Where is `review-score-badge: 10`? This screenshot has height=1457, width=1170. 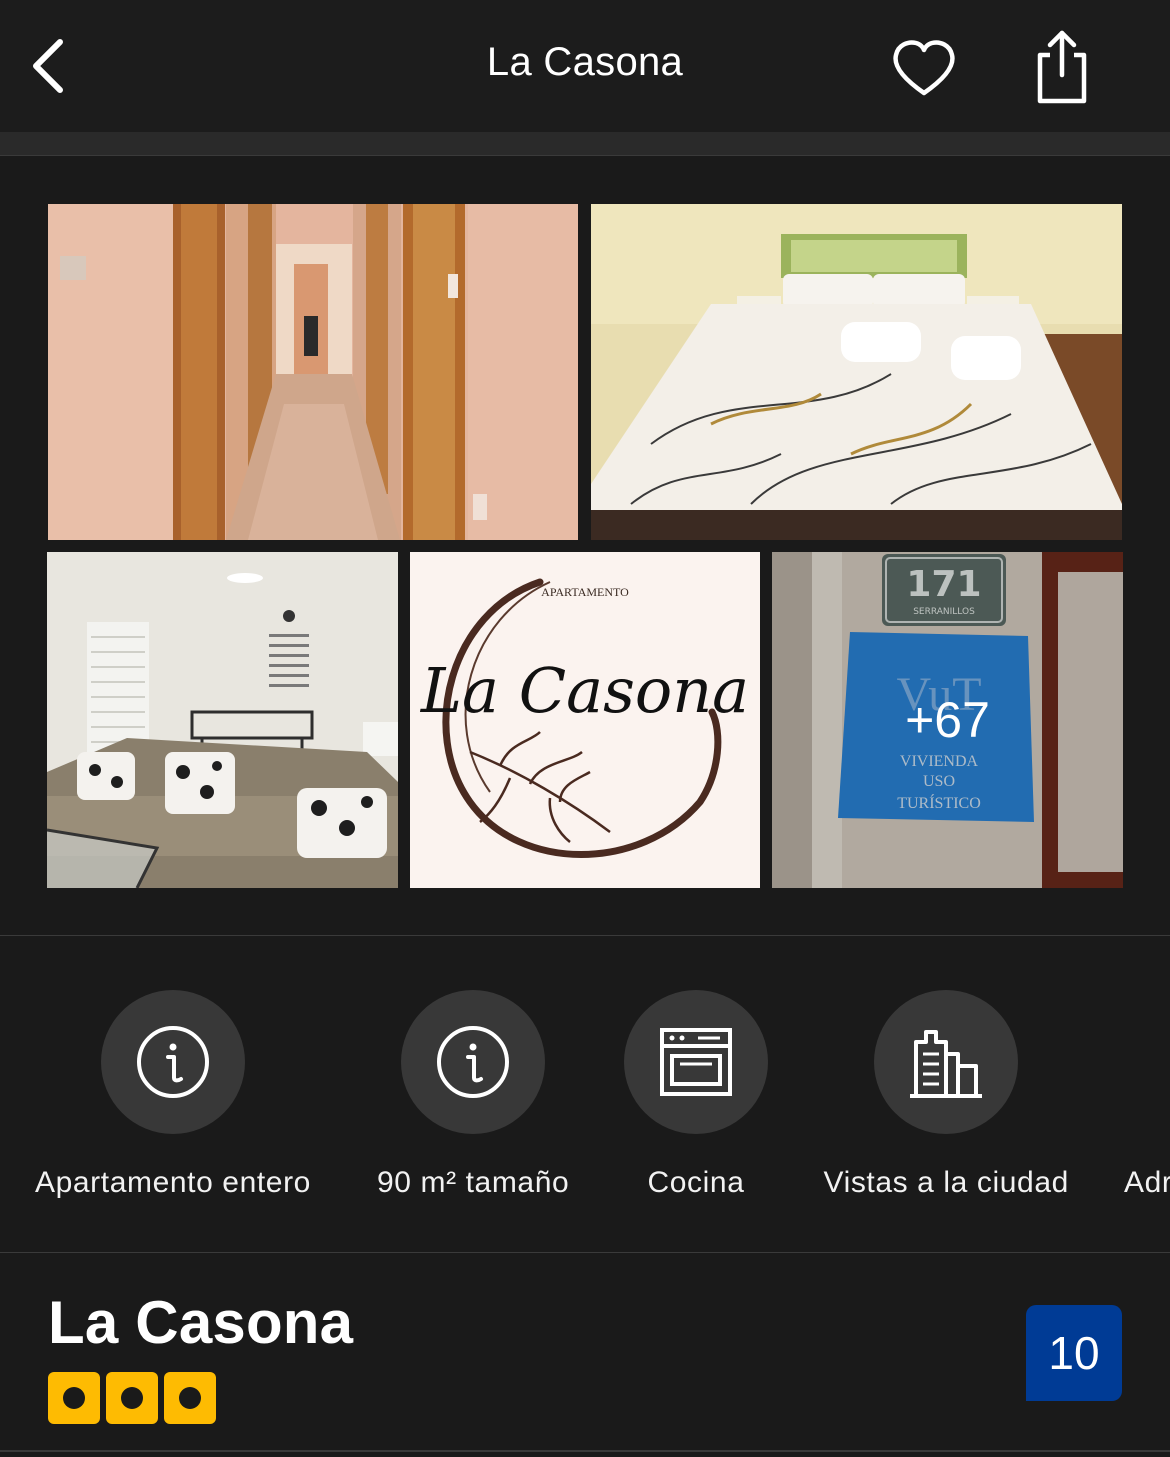 review-score-badge: 10 is located at coordinates (1074, 1353).